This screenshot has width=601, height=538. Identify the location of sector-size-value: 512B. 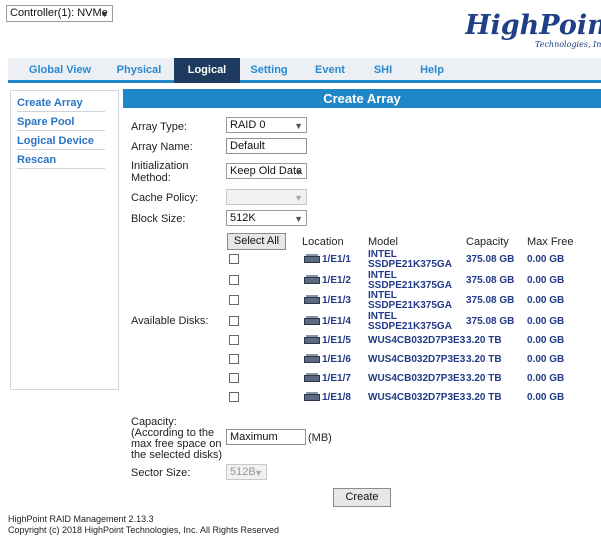
(243, 472).